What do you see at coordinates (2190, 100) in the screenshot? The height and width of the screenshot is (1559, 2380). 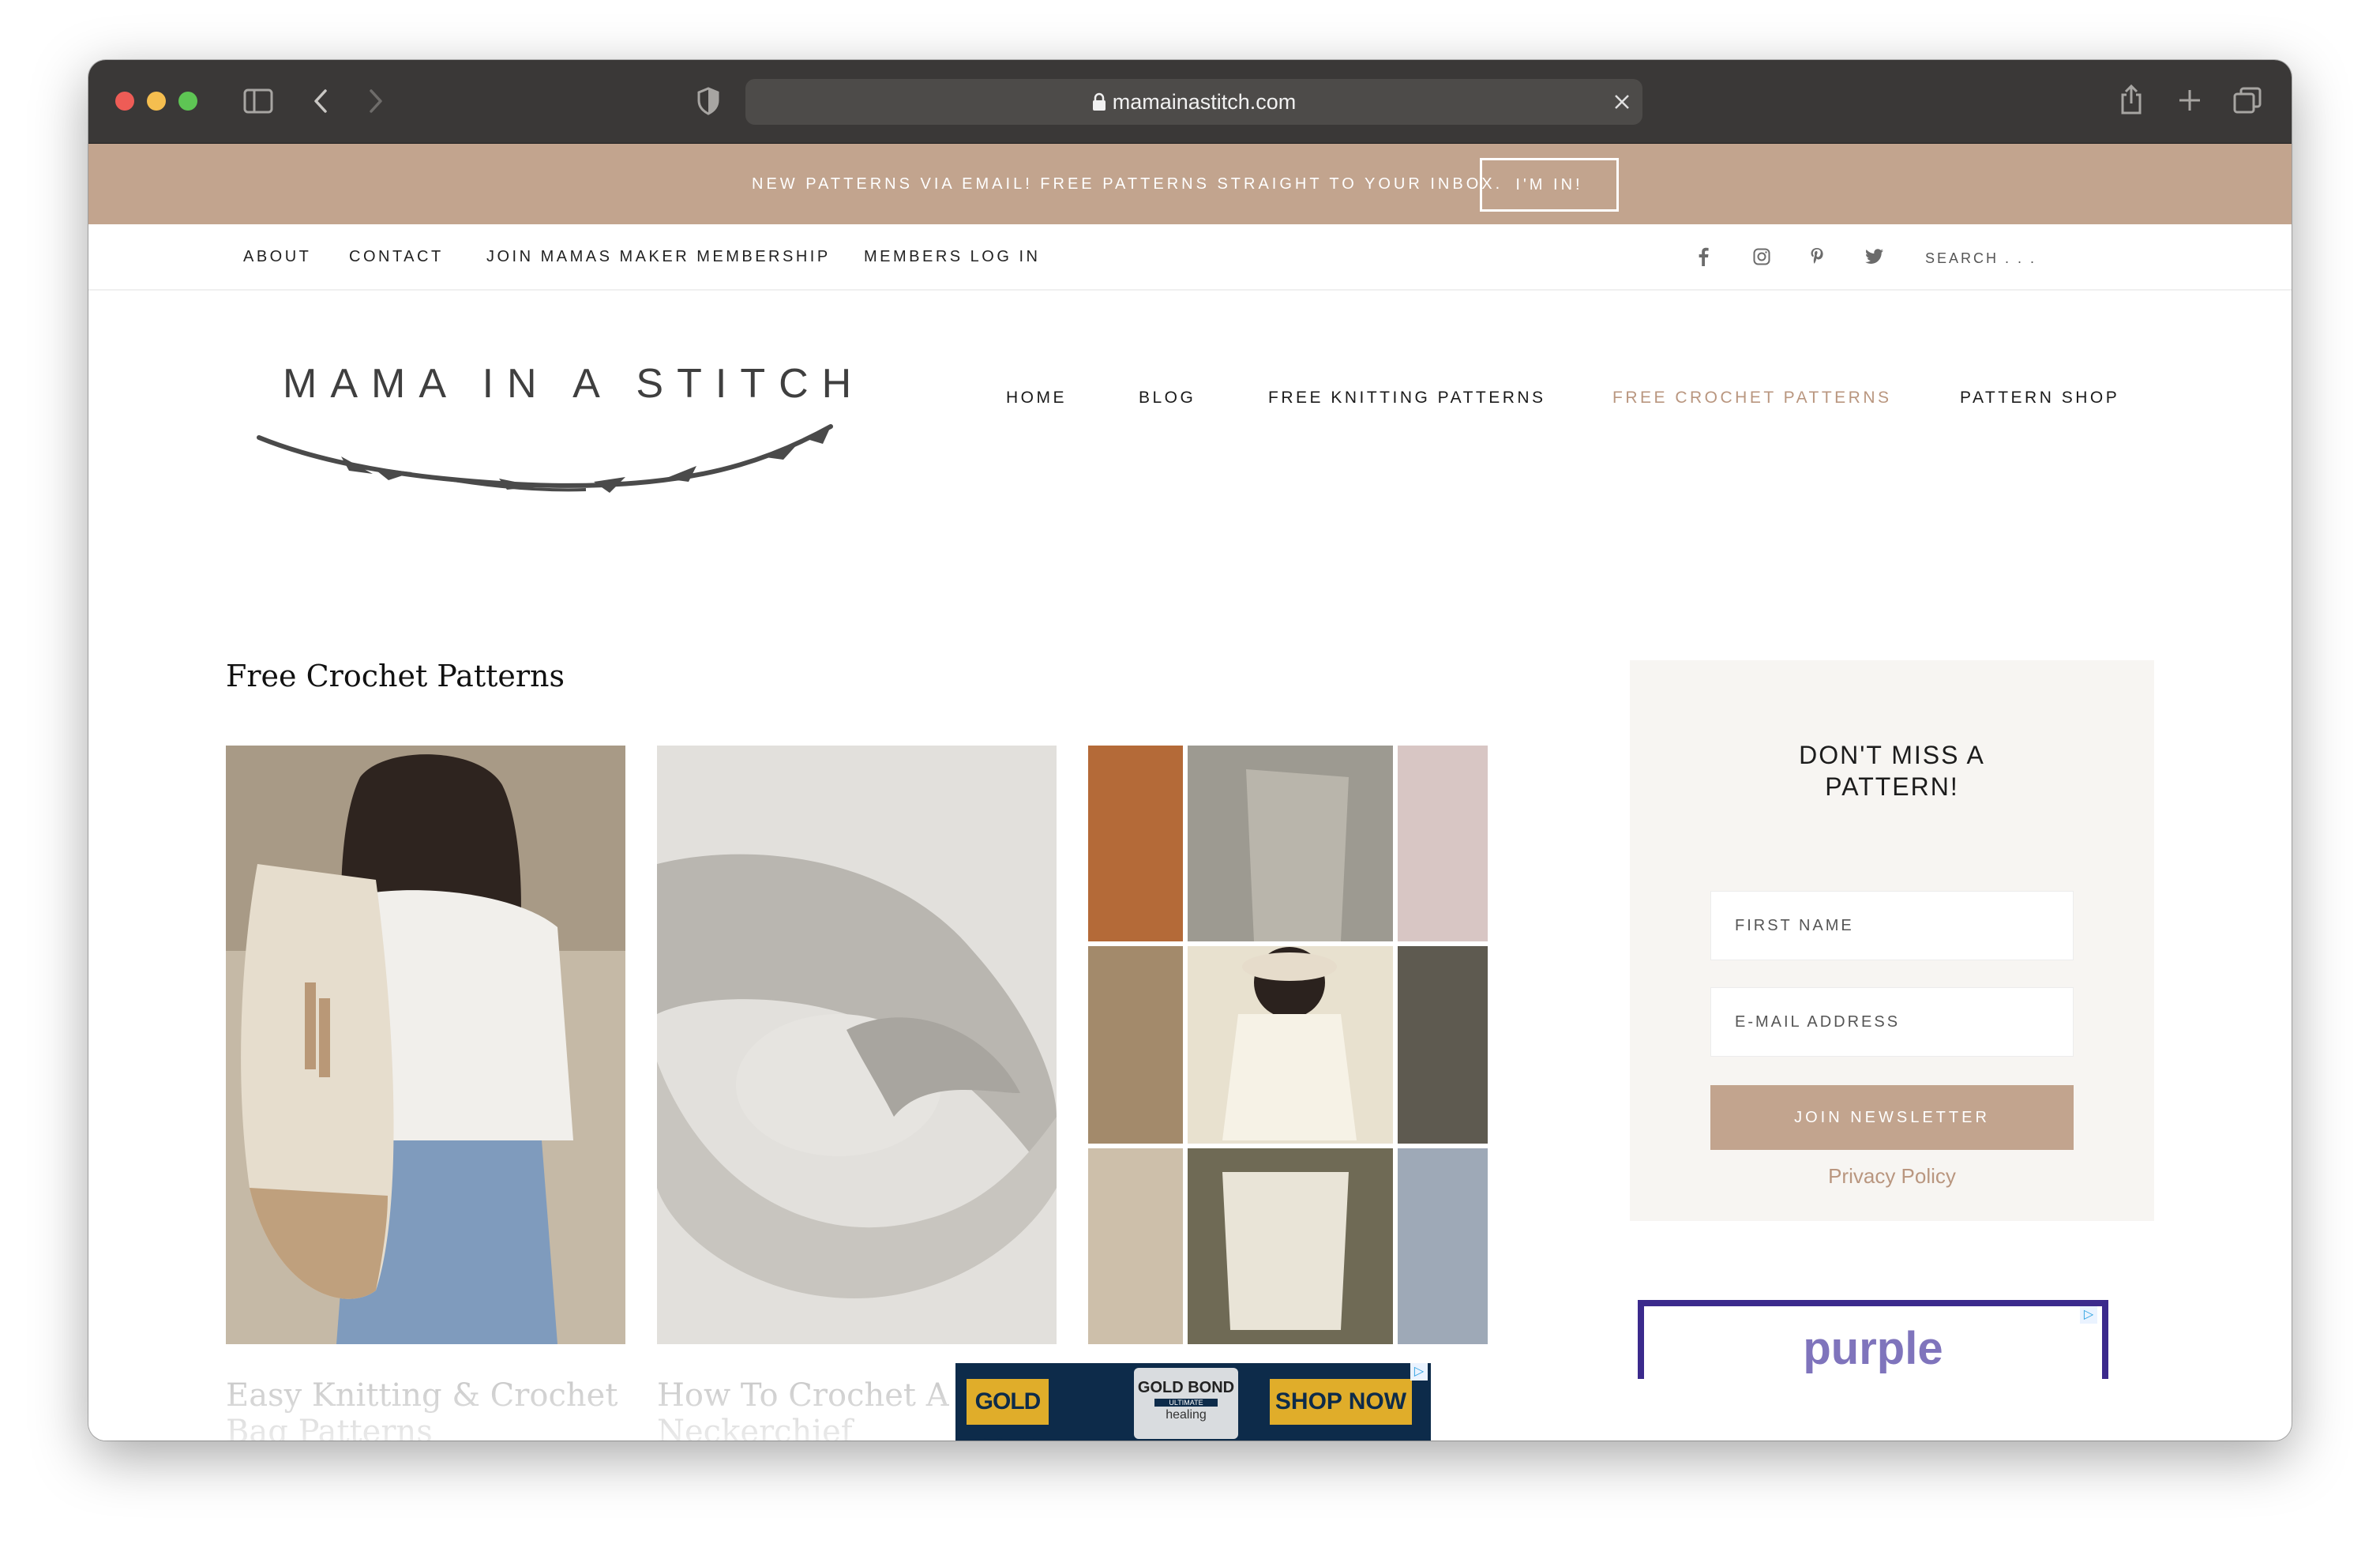 I see `new-tab-icon` at bounding box center [2190, 100].